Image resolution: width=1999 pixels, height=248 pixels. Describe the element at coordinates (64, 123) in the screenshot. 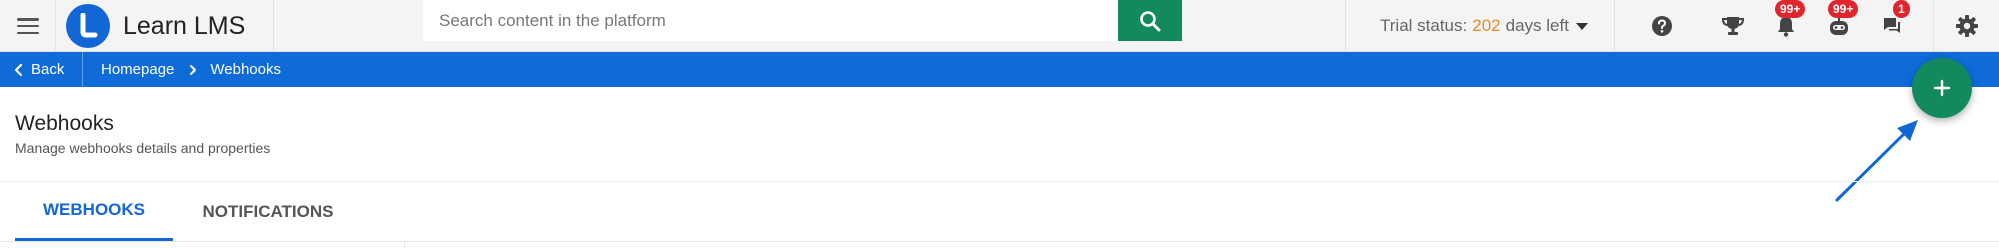

I see `page-title: Webhooks` at that location.